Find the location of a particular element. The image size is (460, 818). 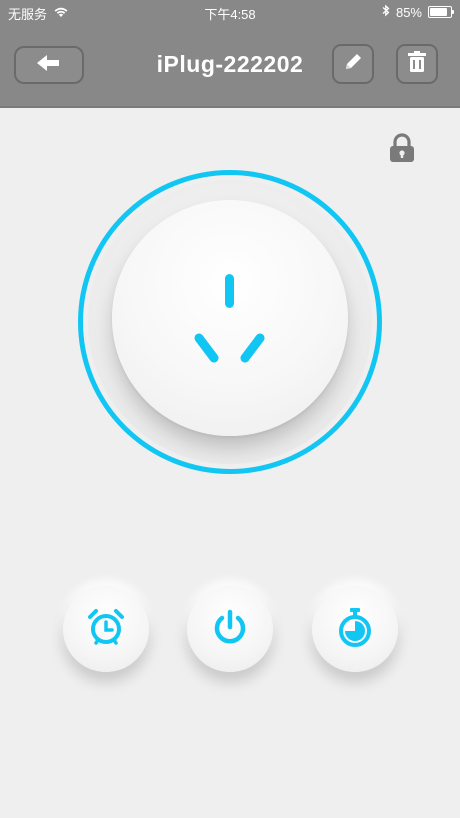

pencil-icon is located at coordinates (353, 64).